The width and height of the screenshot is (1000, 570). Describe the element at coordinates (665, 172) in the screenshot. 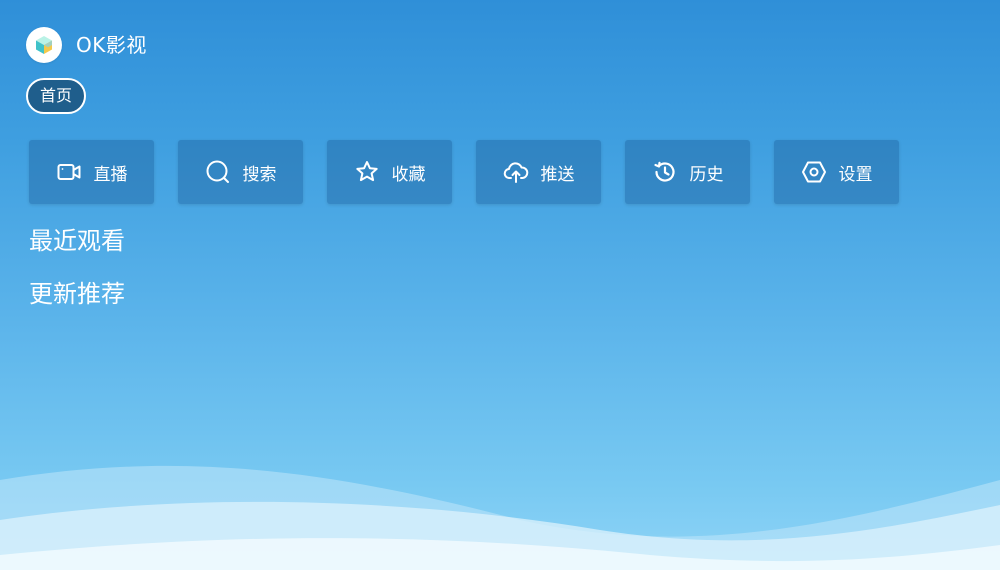

I see `history-icon` at that location.